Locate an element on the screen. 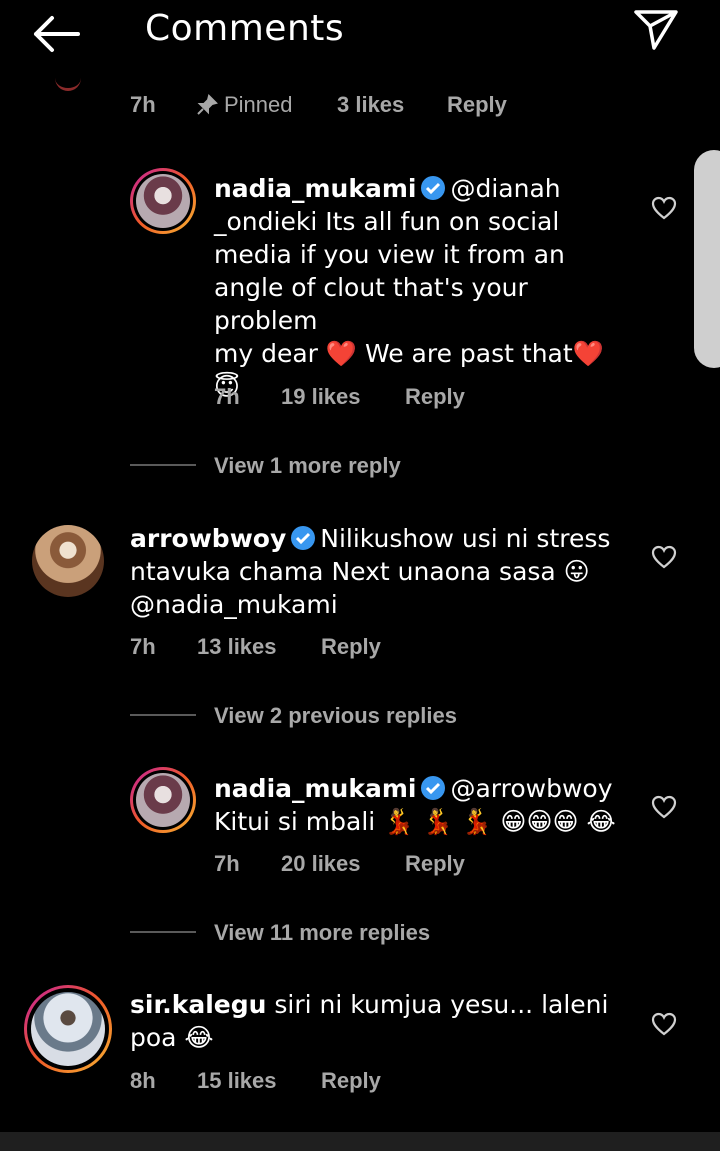  comment-text: siri ni kumjua yesu... laleni is located at coordinates (441, 1004).